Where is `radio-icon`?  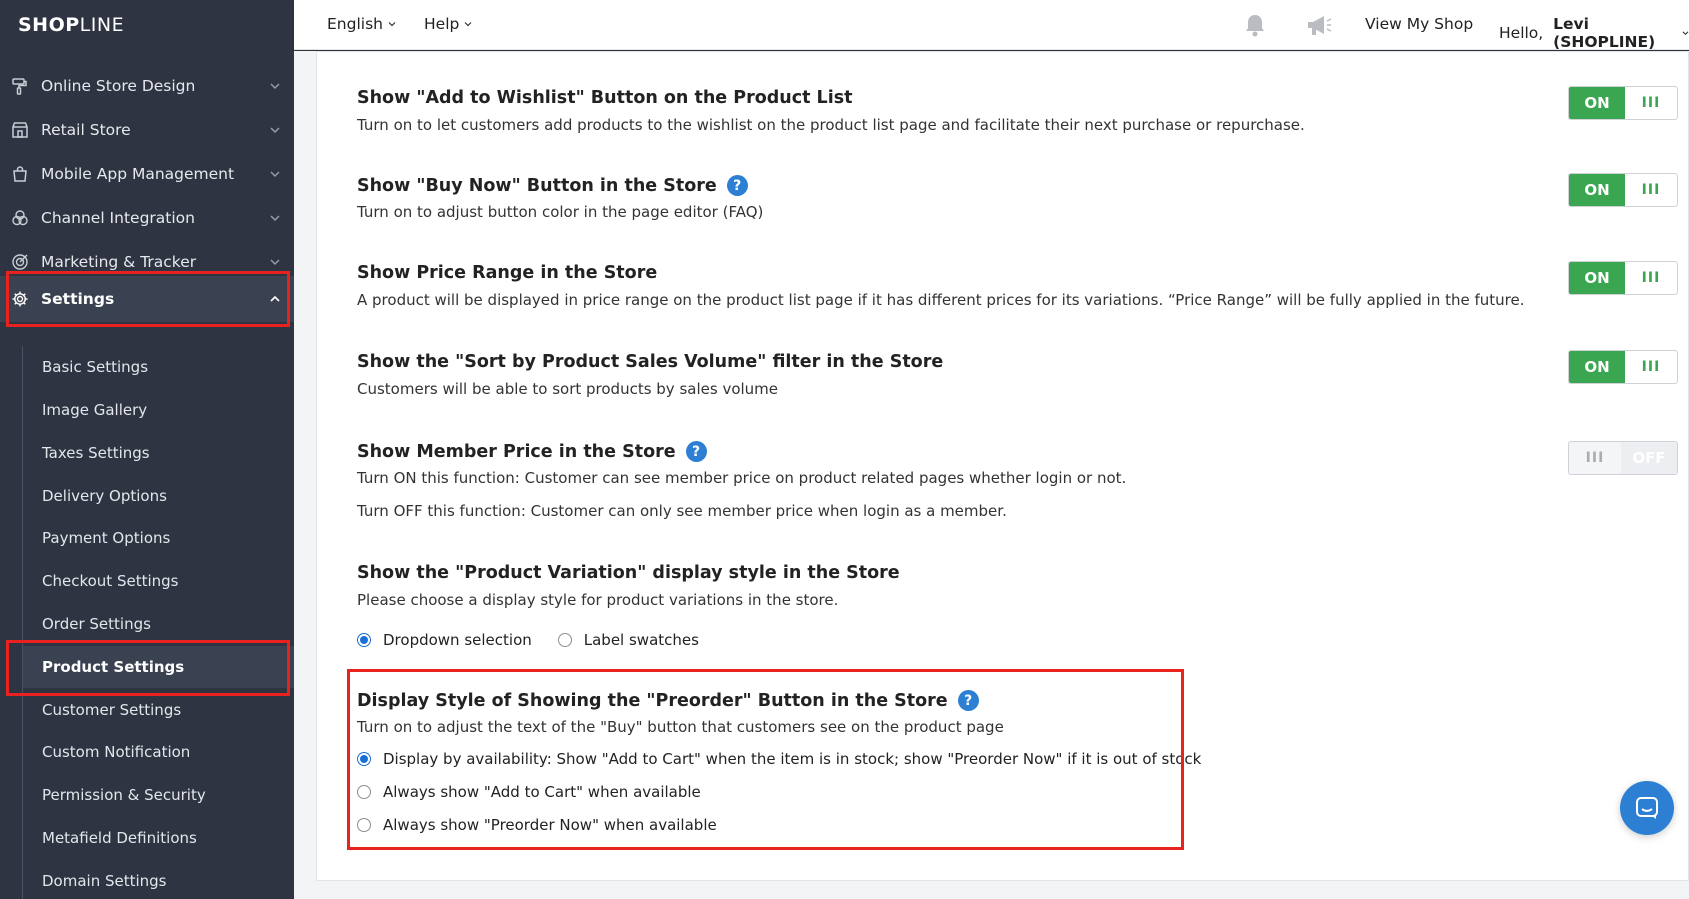 radio-icon is located at coordinates (564, 640).